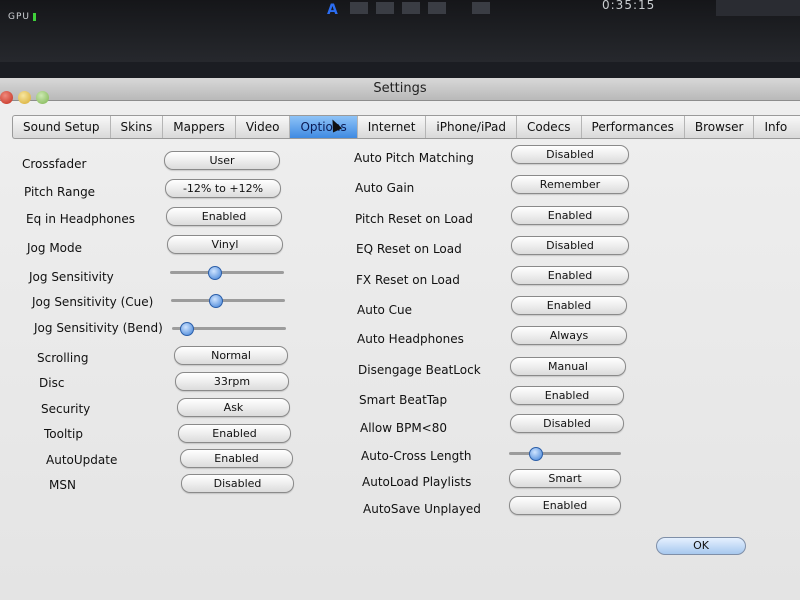 Image resolution: width=800 pixels, height=600 pixels. Describe the element at coordinates (633, 127) in the screenshot. I see `tab-performances: Performances` at that location.